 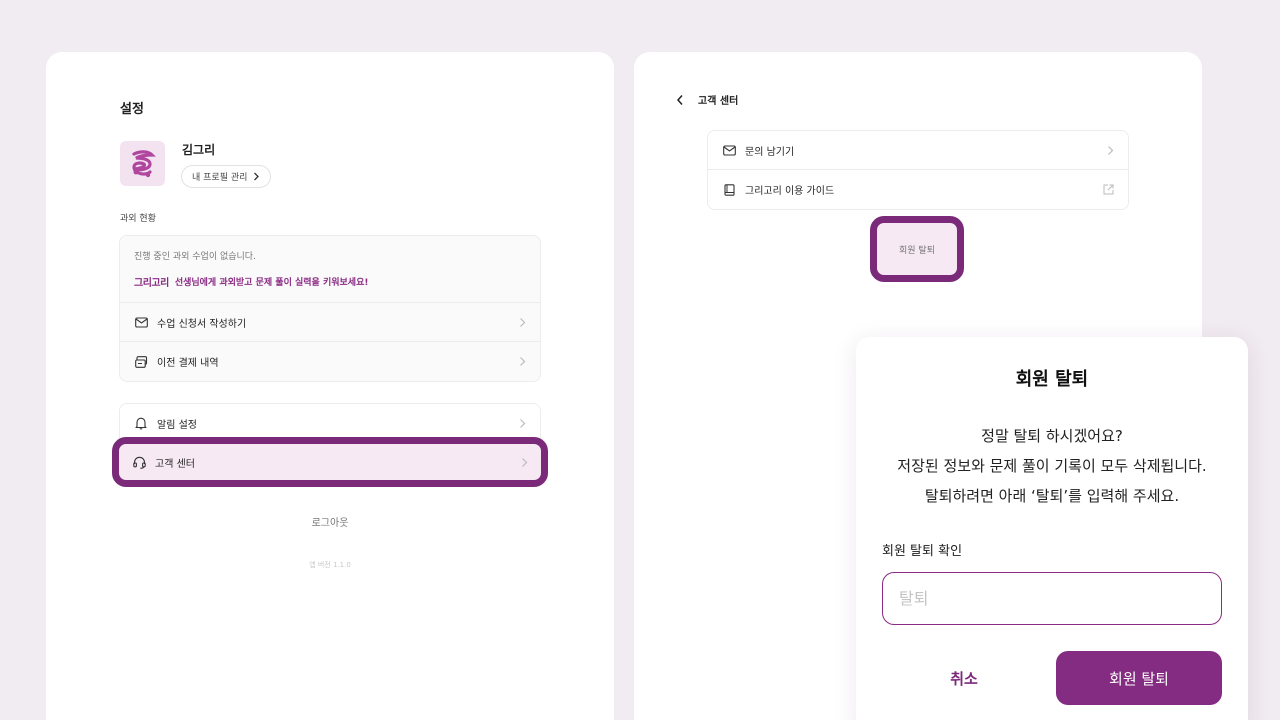 What do you see at coordinates (132, 109) in the screenshot?
I see `page-title: 설정` at bounding box center [132, 109].